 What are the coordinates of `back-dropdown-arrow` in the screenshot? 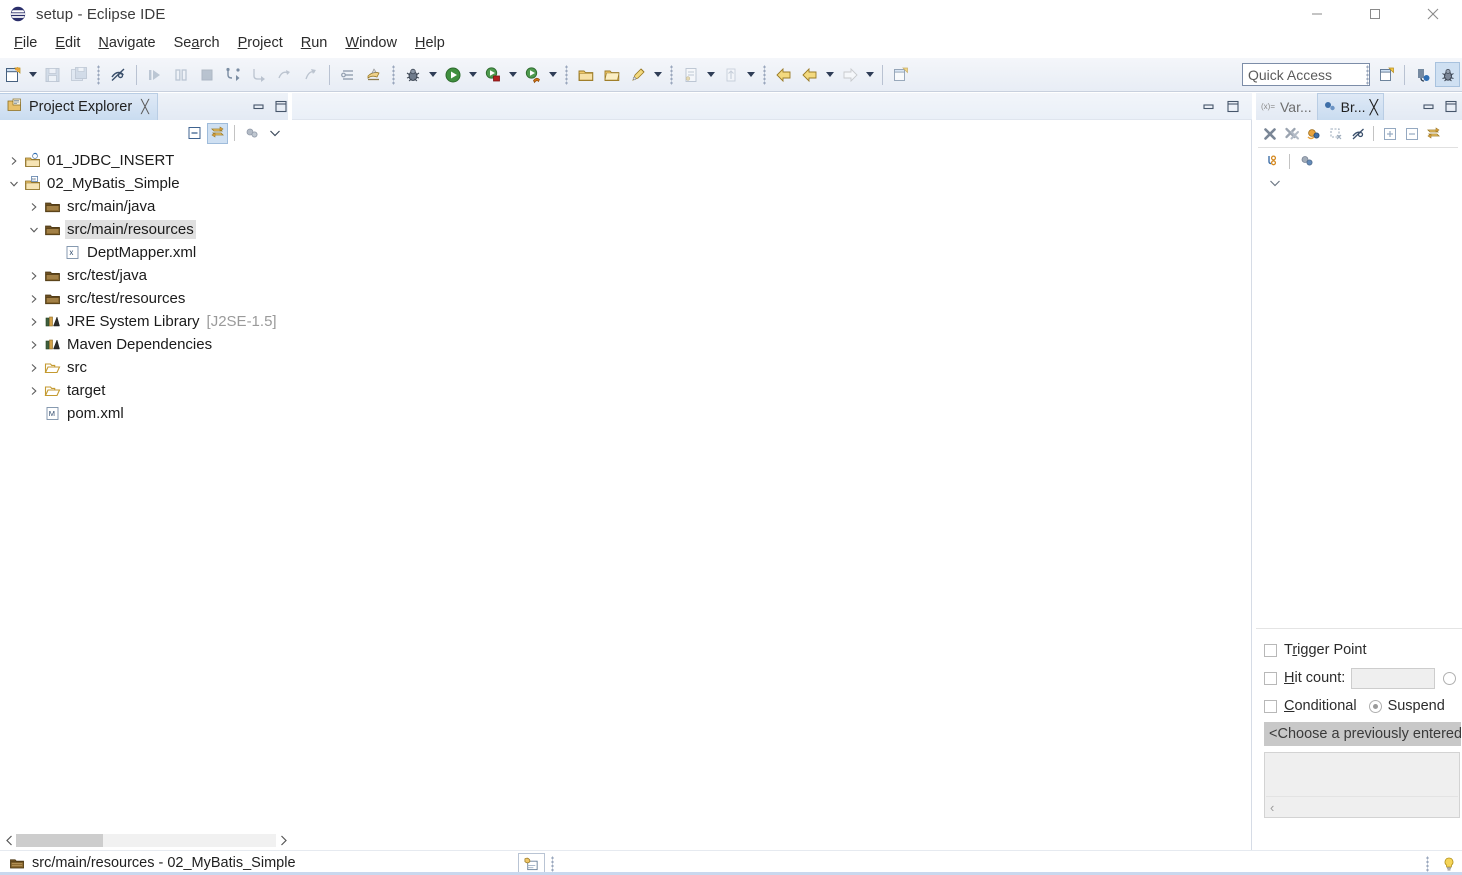 It's located at (830, 75).